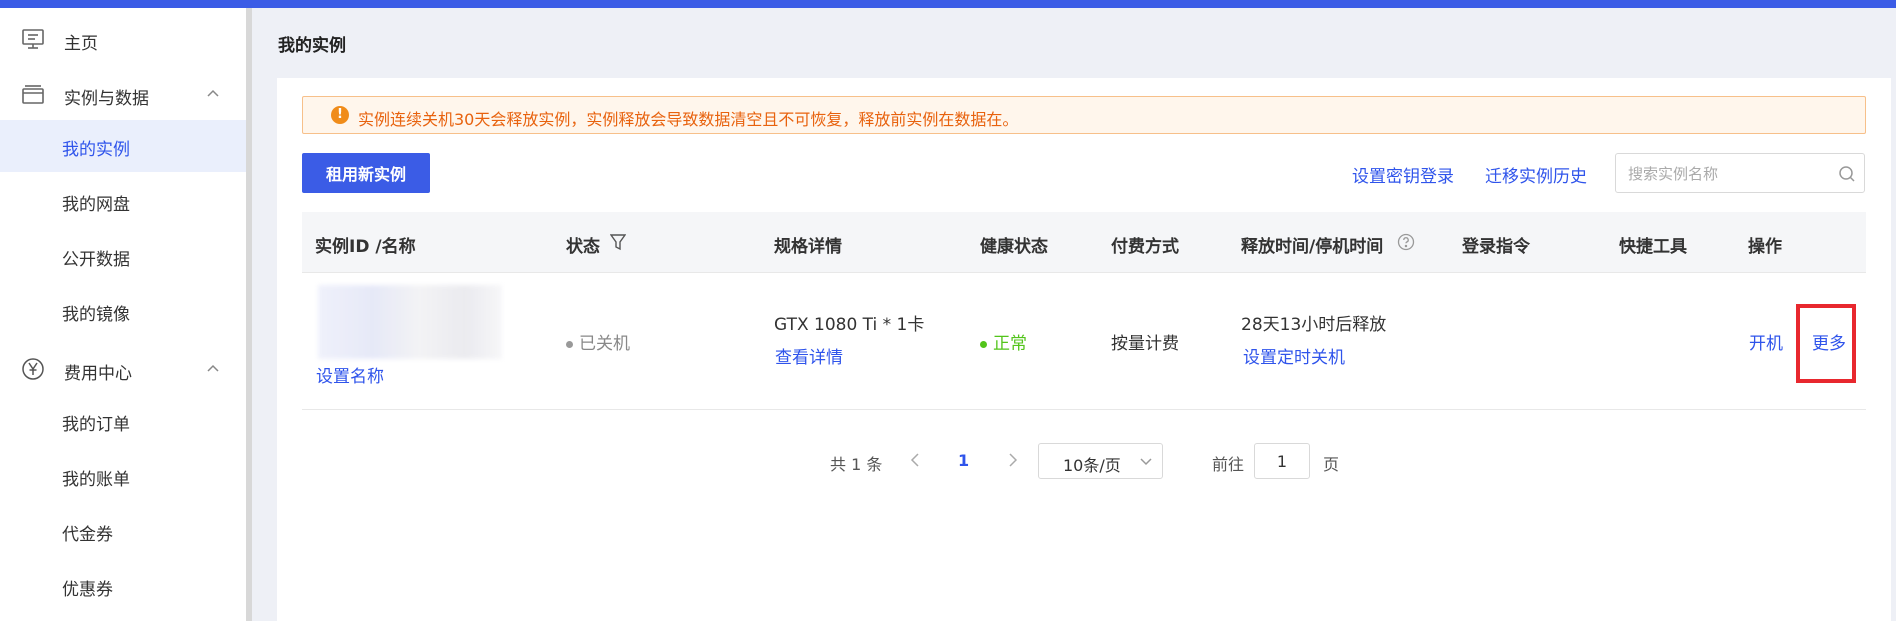 The width and height of the screenshot is (1896, 621). What do you see at coordinates (1010, 344) in the screenshot?
I see `health-text: 正常` at bounding box center [1010, 344].